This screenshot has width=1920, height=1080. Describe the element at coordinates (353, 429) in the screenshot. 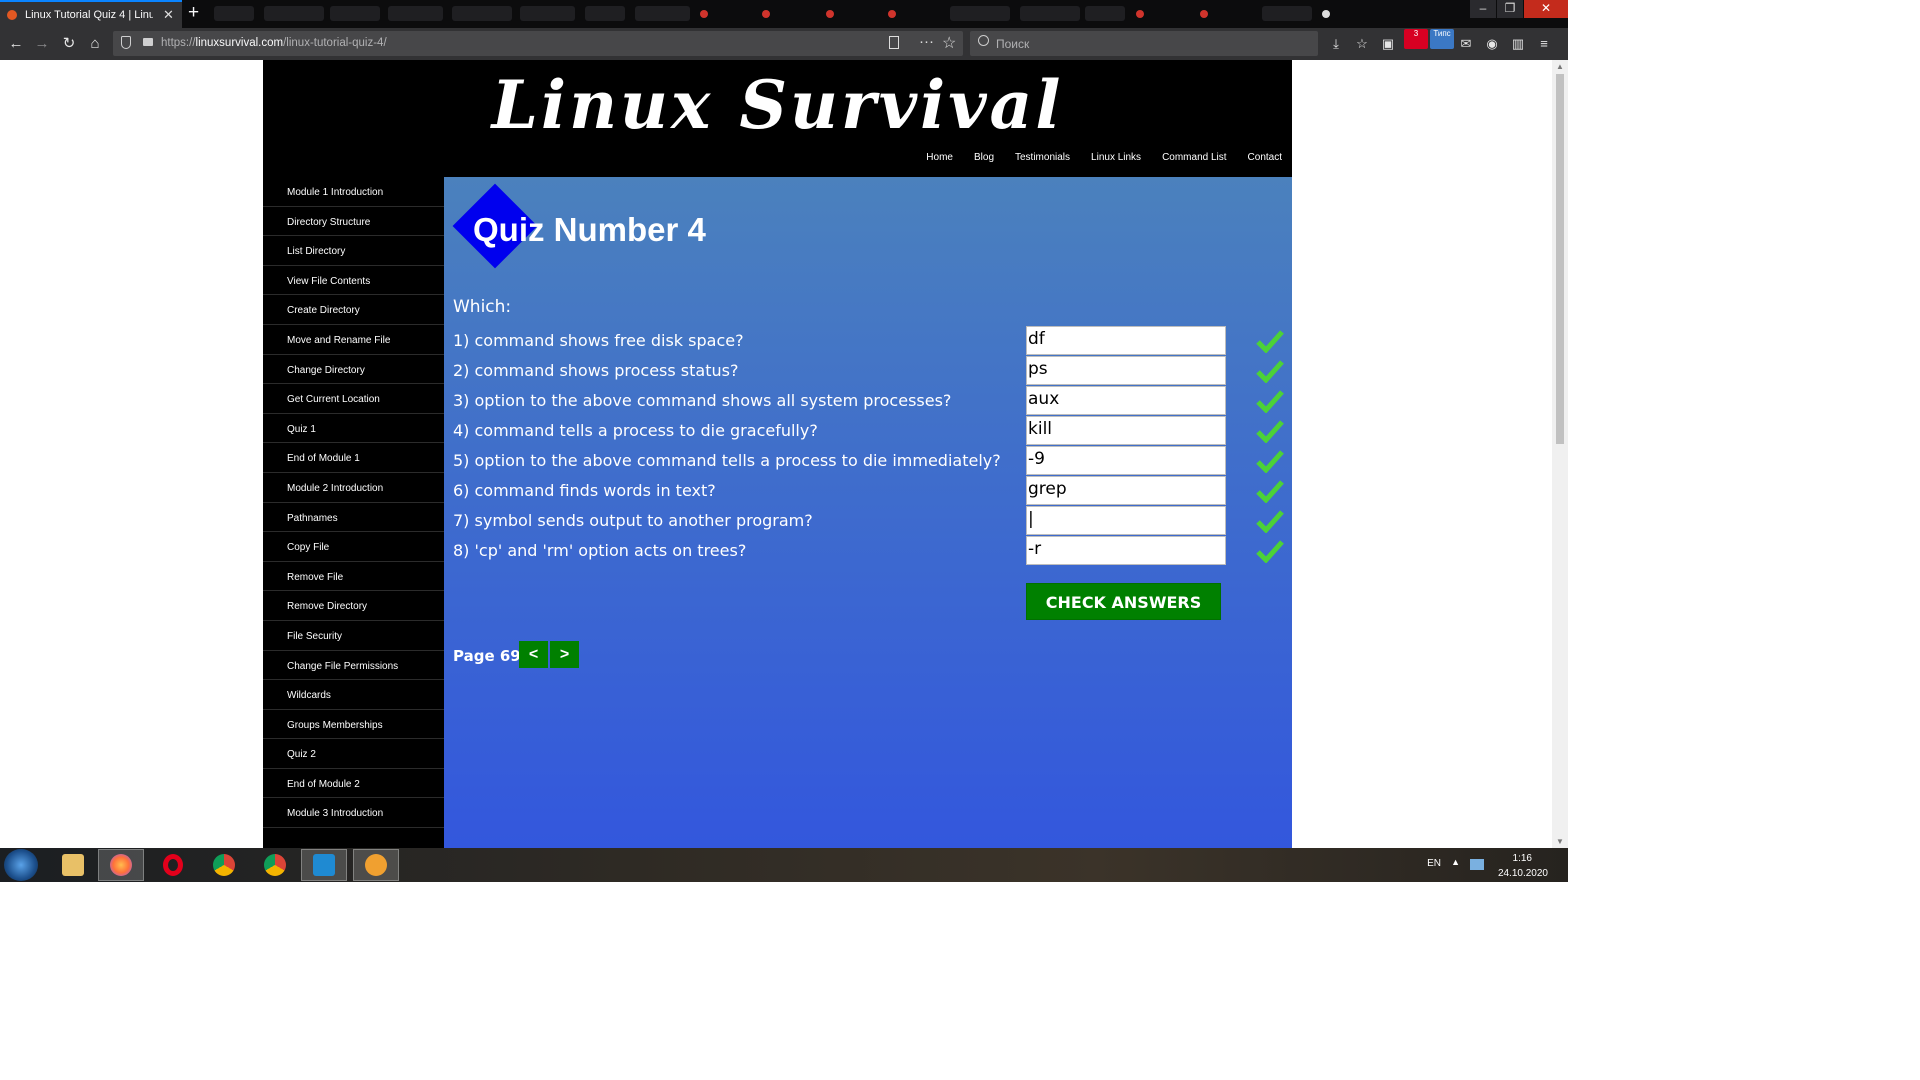

I see `sidebar-item: Quiz 1` at that location.